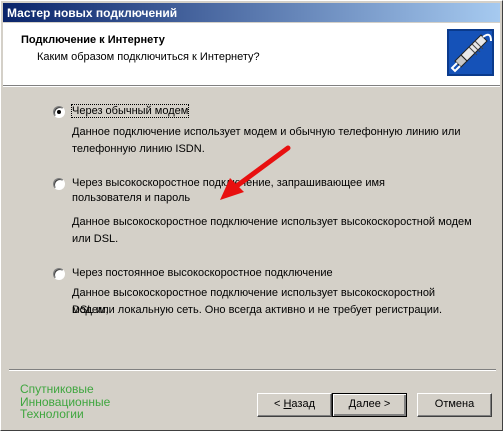 The height and width of the screenshot is (431, 503). I want to click on back-button-label: азад, so click(303, 404).